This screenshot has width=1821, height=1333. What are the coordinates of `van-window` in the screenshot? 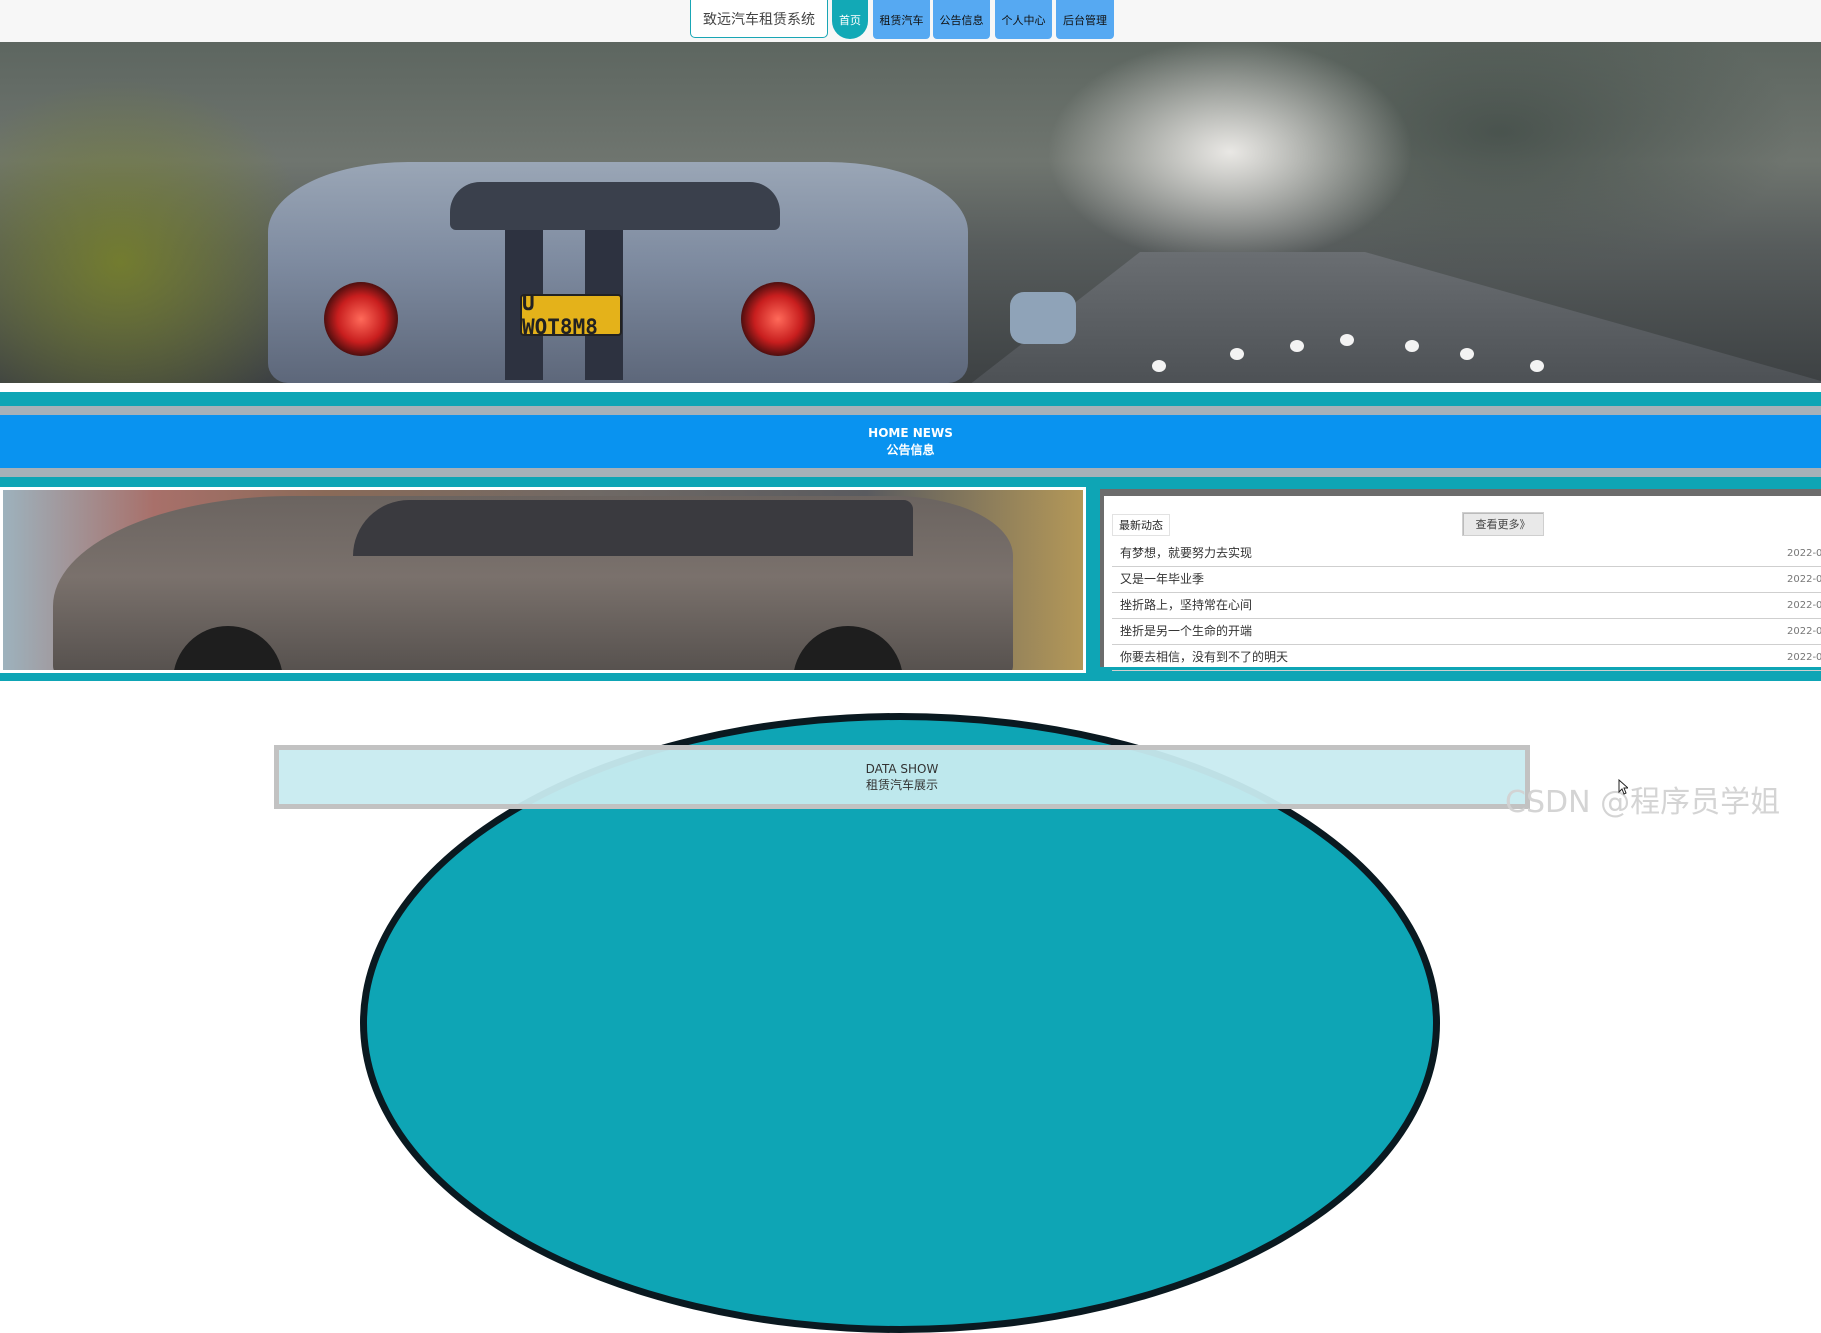 It's located at (633, 528).